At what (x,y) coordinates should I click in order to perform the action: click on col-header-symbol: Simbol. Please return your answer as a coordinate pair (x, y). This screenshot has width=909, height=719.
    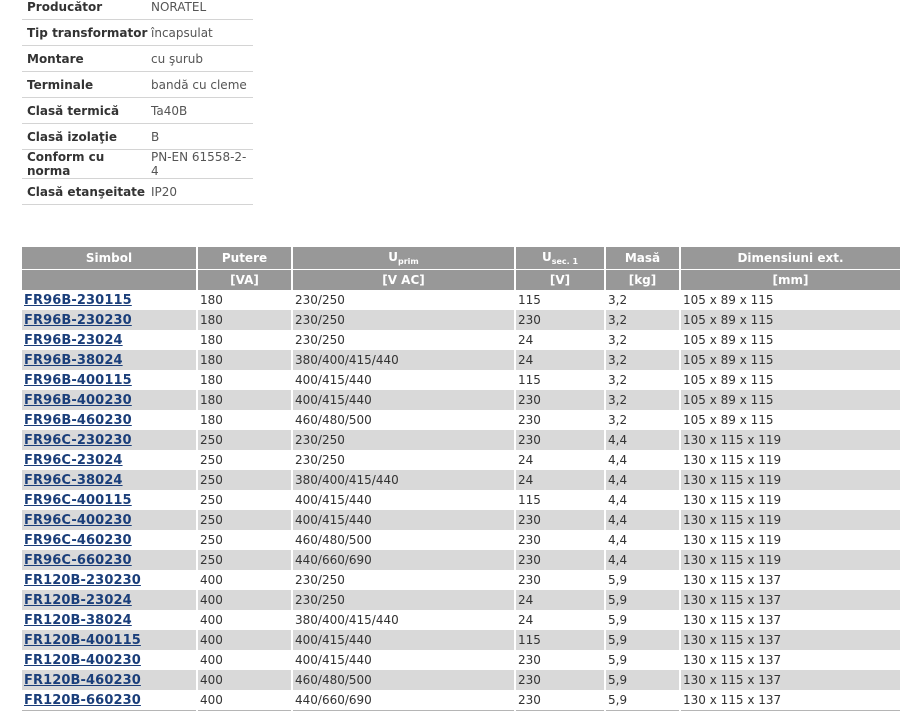
    Looking at the image, I should click on (110, 258).